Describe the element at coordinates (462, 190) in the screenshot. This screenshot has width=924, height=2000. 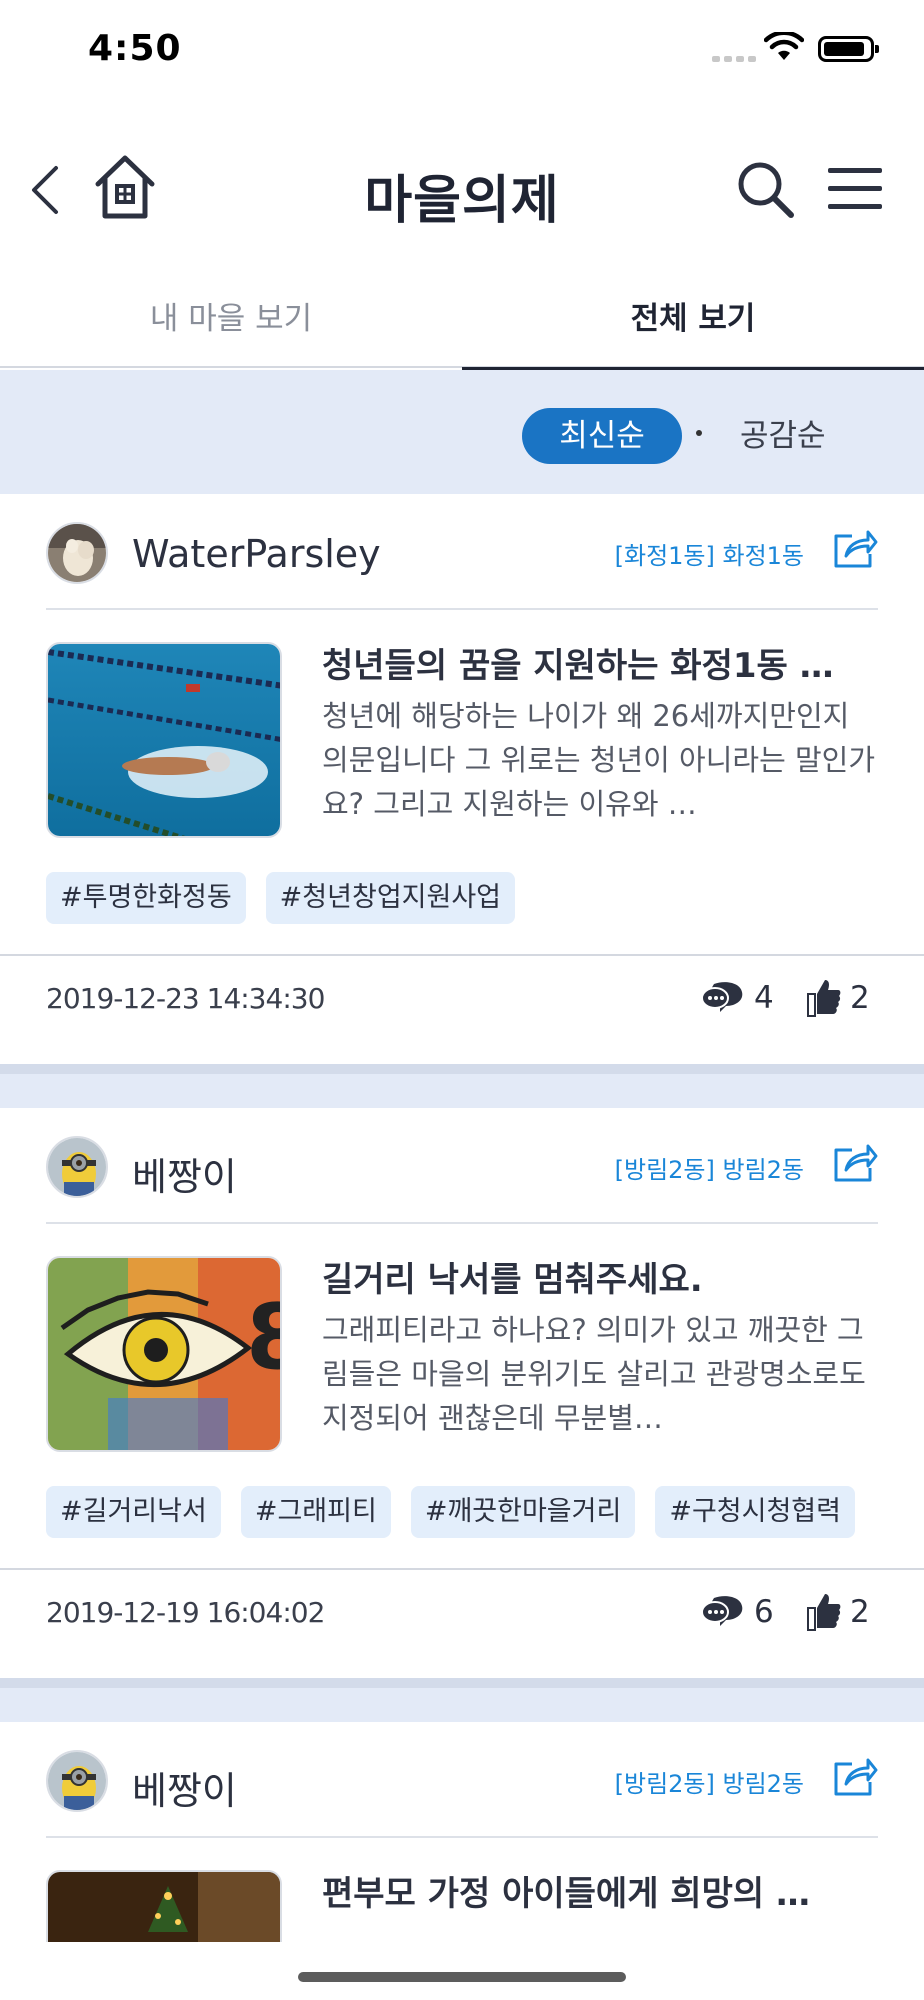
I see `nav-bar: 마을의제` at that location.